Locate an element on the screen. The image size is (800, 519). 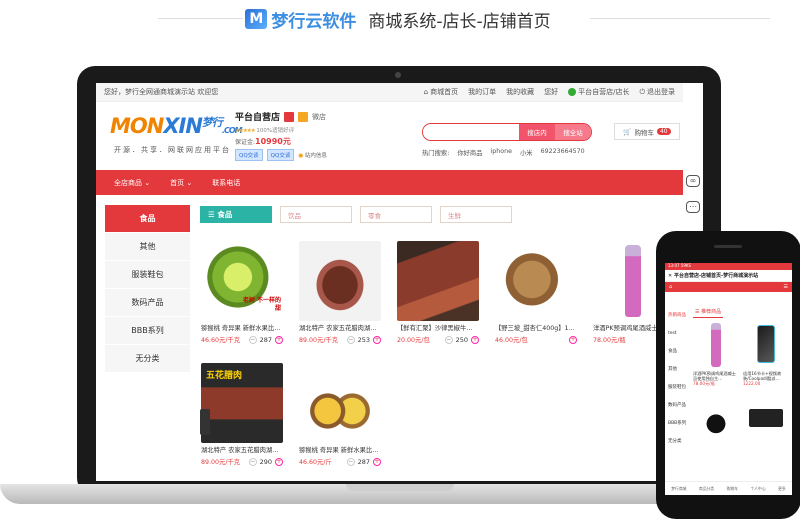
phone-product-card: 适用16节卡+视频故装/Coolpad/酷派… 1222.00 is located at coordinates (766, 353).